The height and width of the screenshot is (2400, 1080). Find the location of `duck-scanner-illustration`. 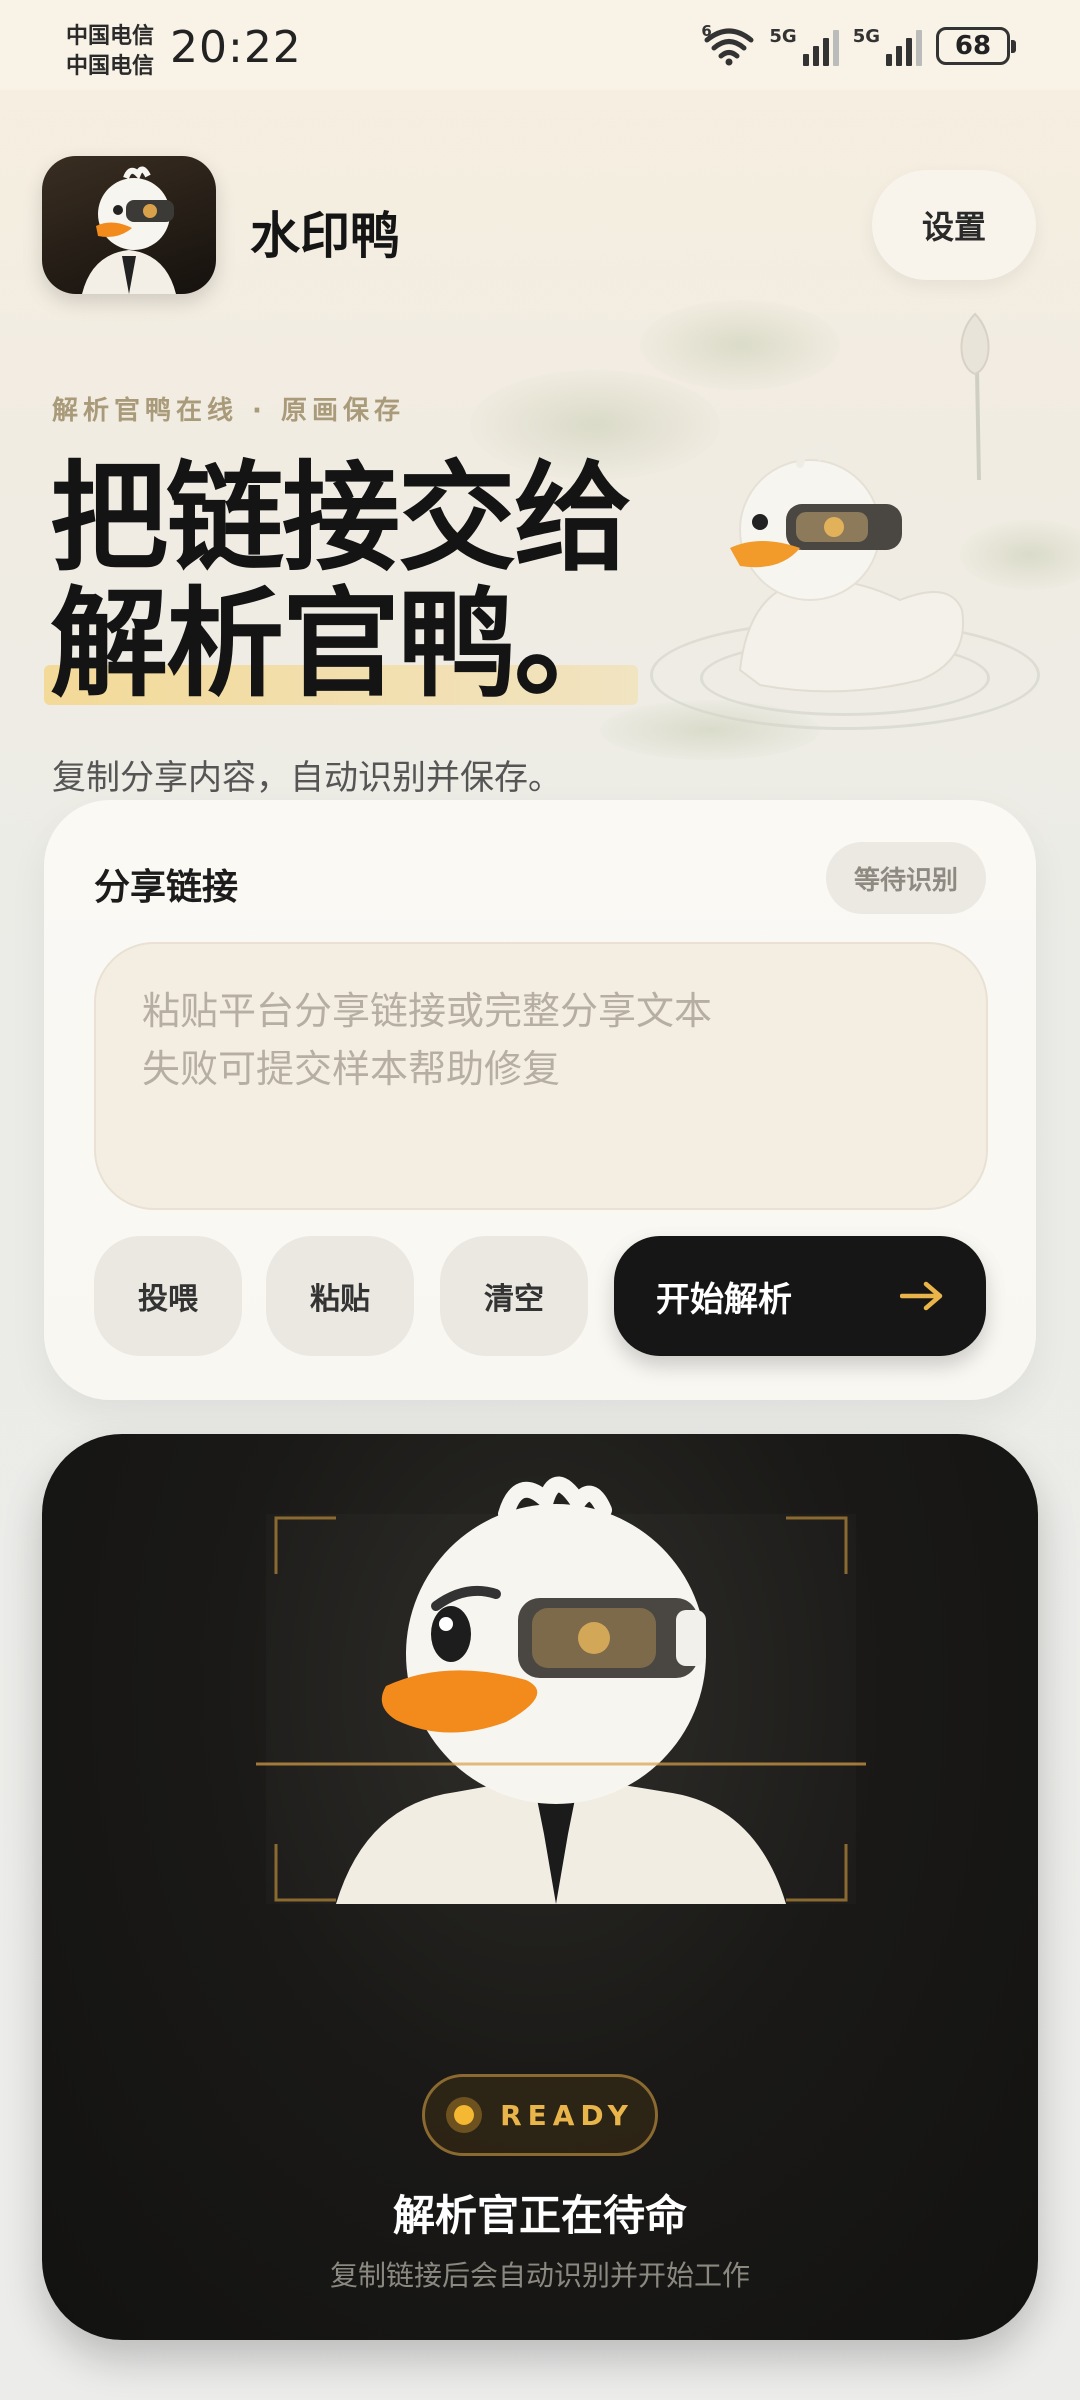

duck-scanner-illustration is located at coordinates (561, 1690).